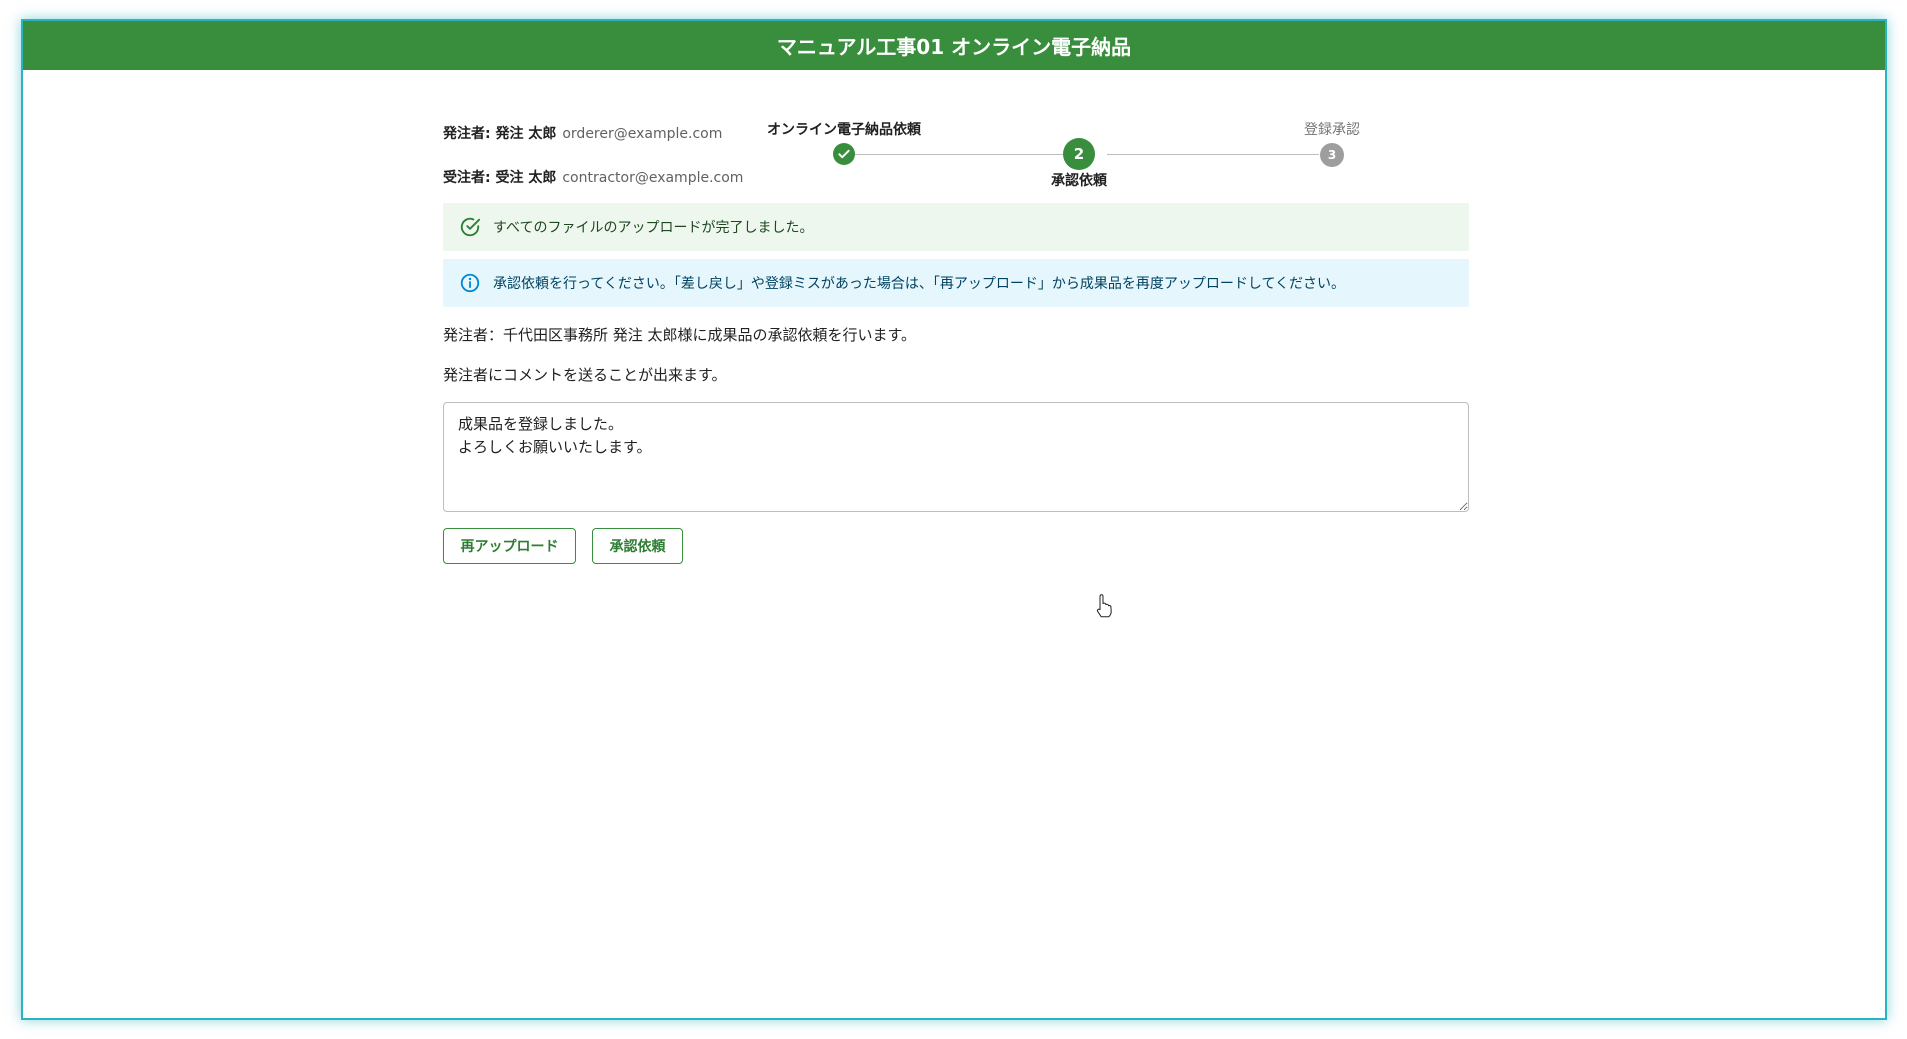  Describe the element at coordinates (956, 227) in the screenshot. I see `upload-complete-alert: すべてのファイルのアップロードが完了しました。` at that location.